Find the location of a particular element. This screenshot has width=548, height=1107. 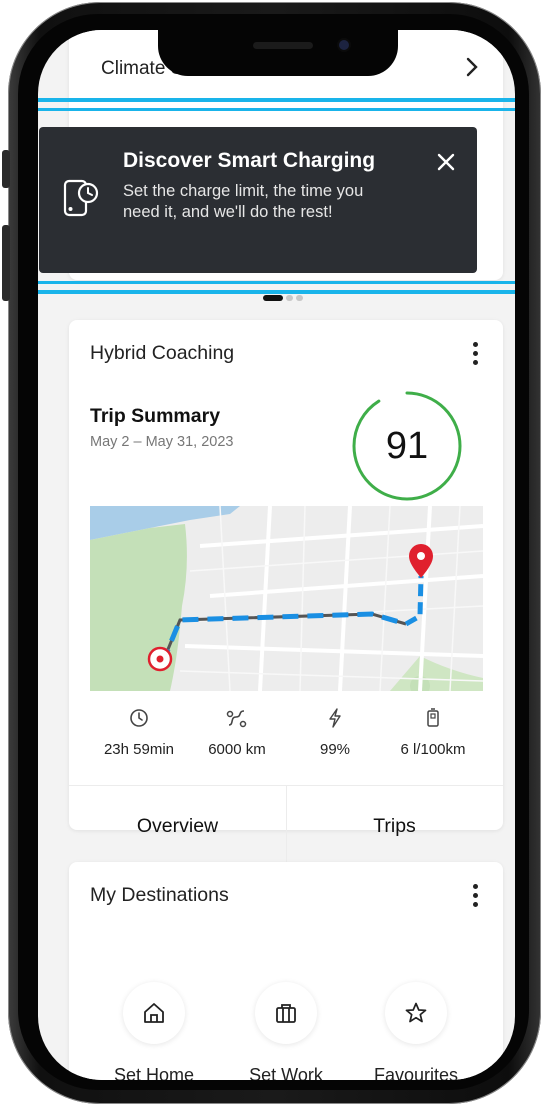

notch is located at coordinates (278, 53).